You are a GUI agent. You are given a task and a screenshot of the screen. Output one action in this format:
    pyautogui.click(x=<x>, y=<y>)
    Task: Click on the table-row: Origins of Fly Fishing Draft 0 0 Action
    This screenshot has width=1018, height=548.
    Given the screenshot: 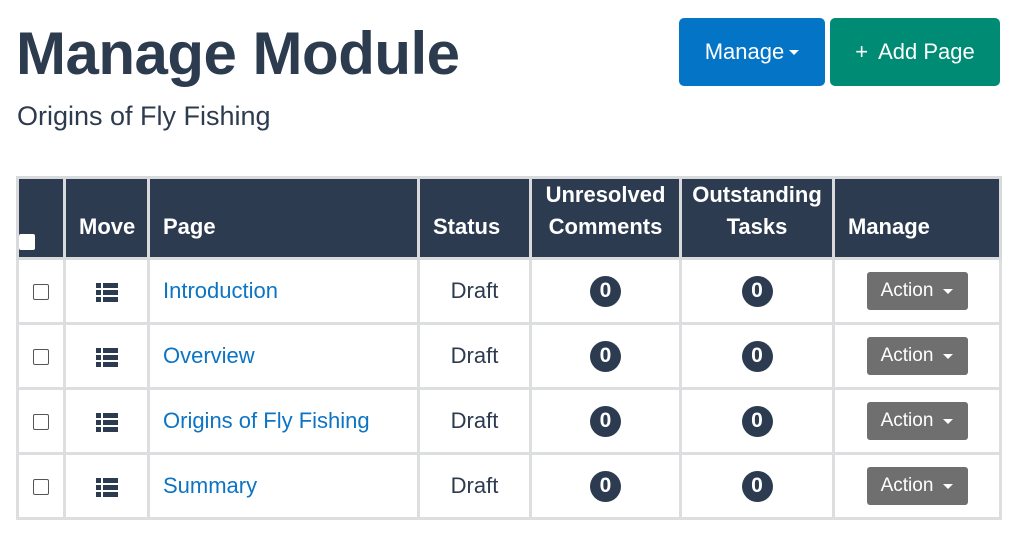 What is the action you would take?
    pyautogui.click(x=509, y=421)
    